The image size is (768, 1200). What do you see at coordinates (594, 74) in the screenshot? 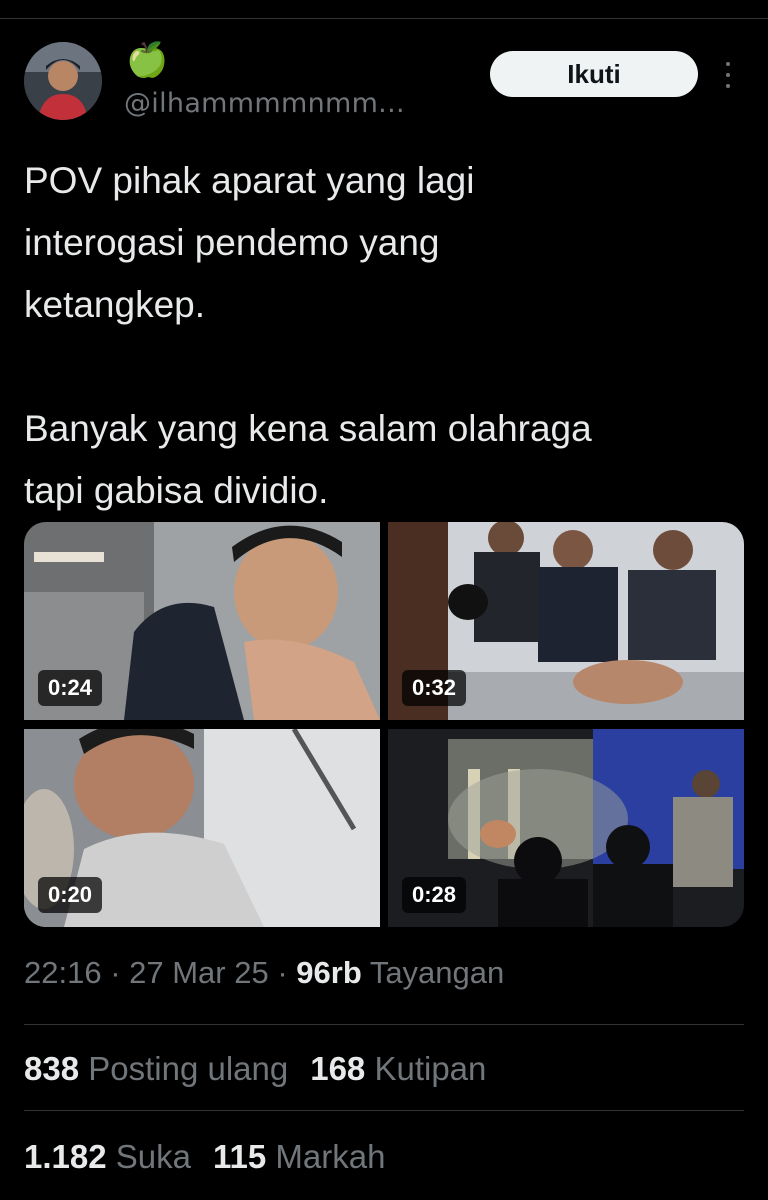
I see `follow-button: Ikuti` at bounding box center [594, 74].